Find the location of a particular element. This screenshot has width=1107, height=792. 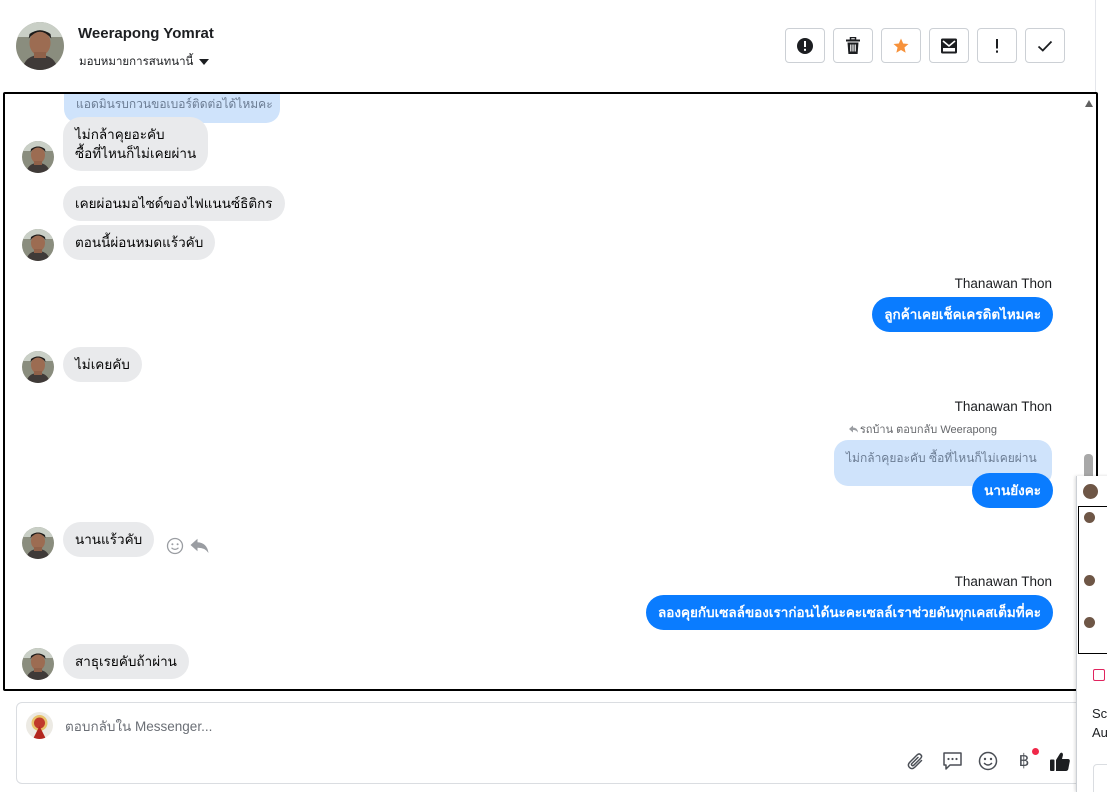

page-avatar is located at coordinates (39, 725).